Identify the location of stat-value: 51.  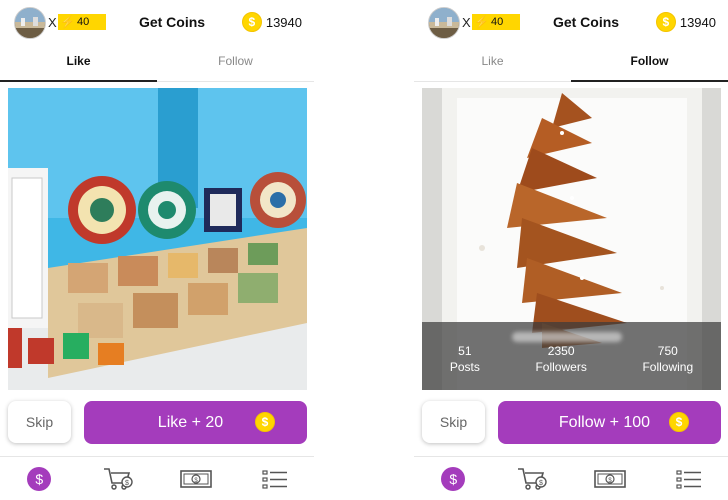
(465, 351).